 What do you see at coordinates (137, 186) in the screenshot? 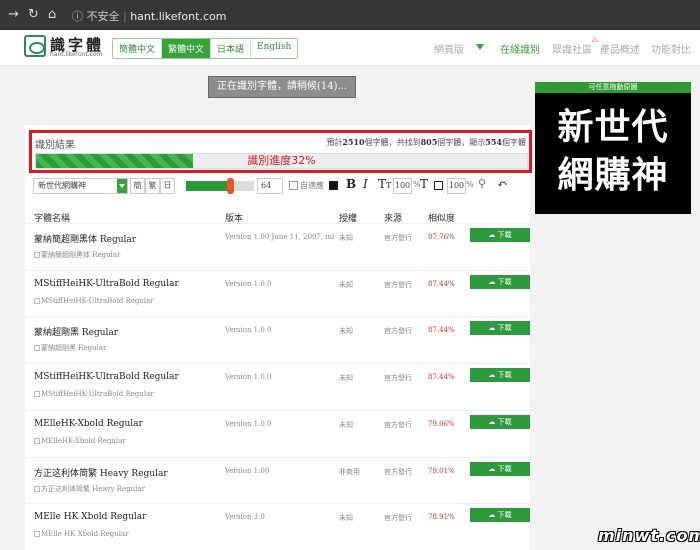
I see `script-simplified-button: 簡` at bounding box center [137, 186].